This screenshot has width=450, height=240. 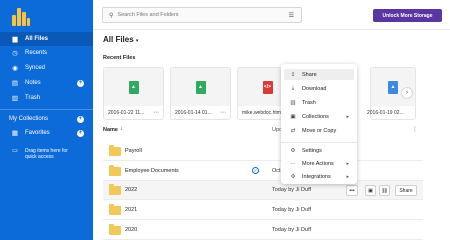 I want to click on sync-icon: ◉, so click(x=15, y=68).